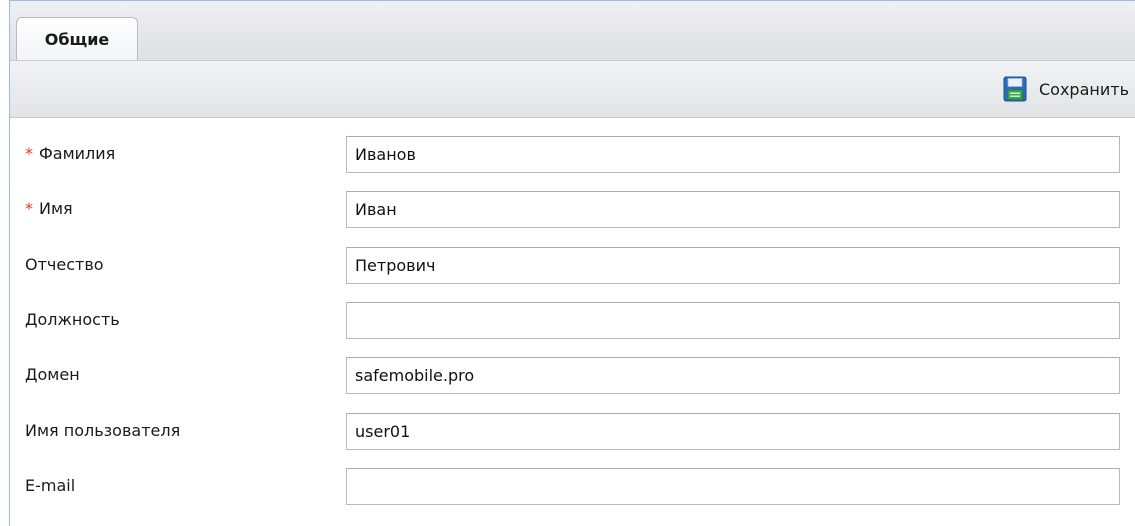 The width and height of the screenshot is (1135, 526). Describe the element at coordinates (733, 375) in the screenshot. I see `domain-input` at that location.